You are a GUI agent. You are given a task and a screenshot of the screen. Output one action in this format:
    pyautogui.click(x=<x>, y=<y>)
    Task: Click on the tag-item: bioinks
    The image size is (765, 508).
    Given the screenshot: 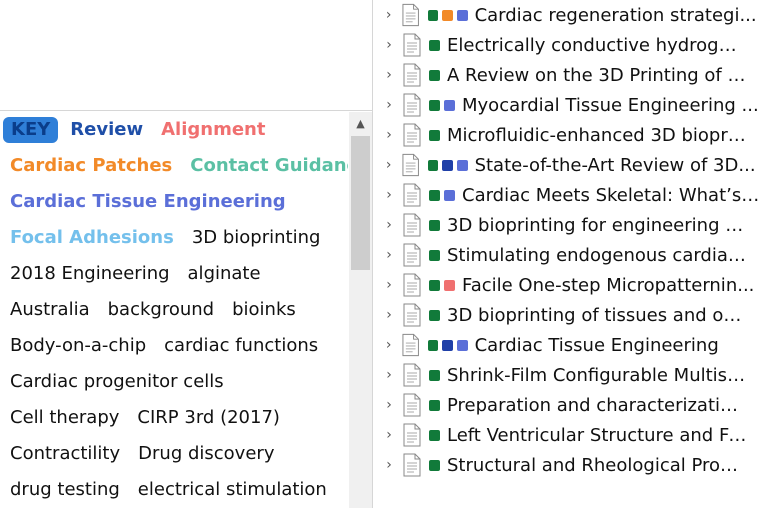 What is the action you would take?
    pyautogui.click(x=263, y=310)
    